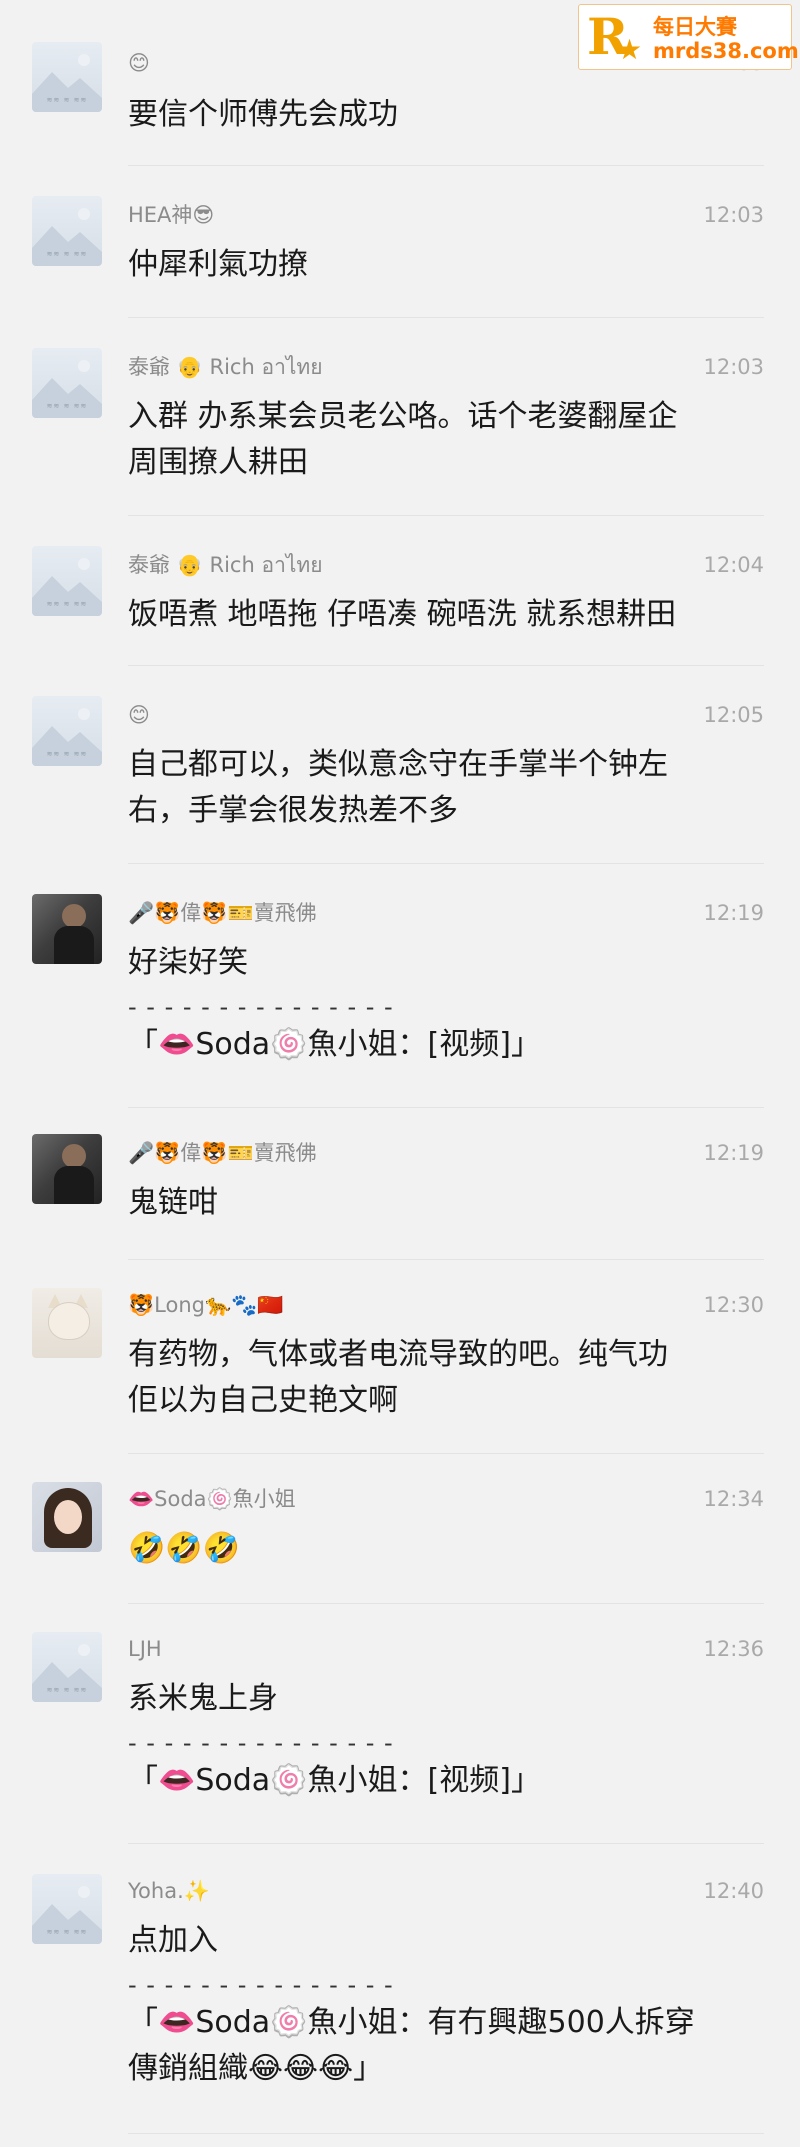 The image size is (800, 2147). What do you see at coordinates (184, 1548) in the screenshot?
I see `message-line: 🤣🤣🤣` at bounding box center [184, 1548].